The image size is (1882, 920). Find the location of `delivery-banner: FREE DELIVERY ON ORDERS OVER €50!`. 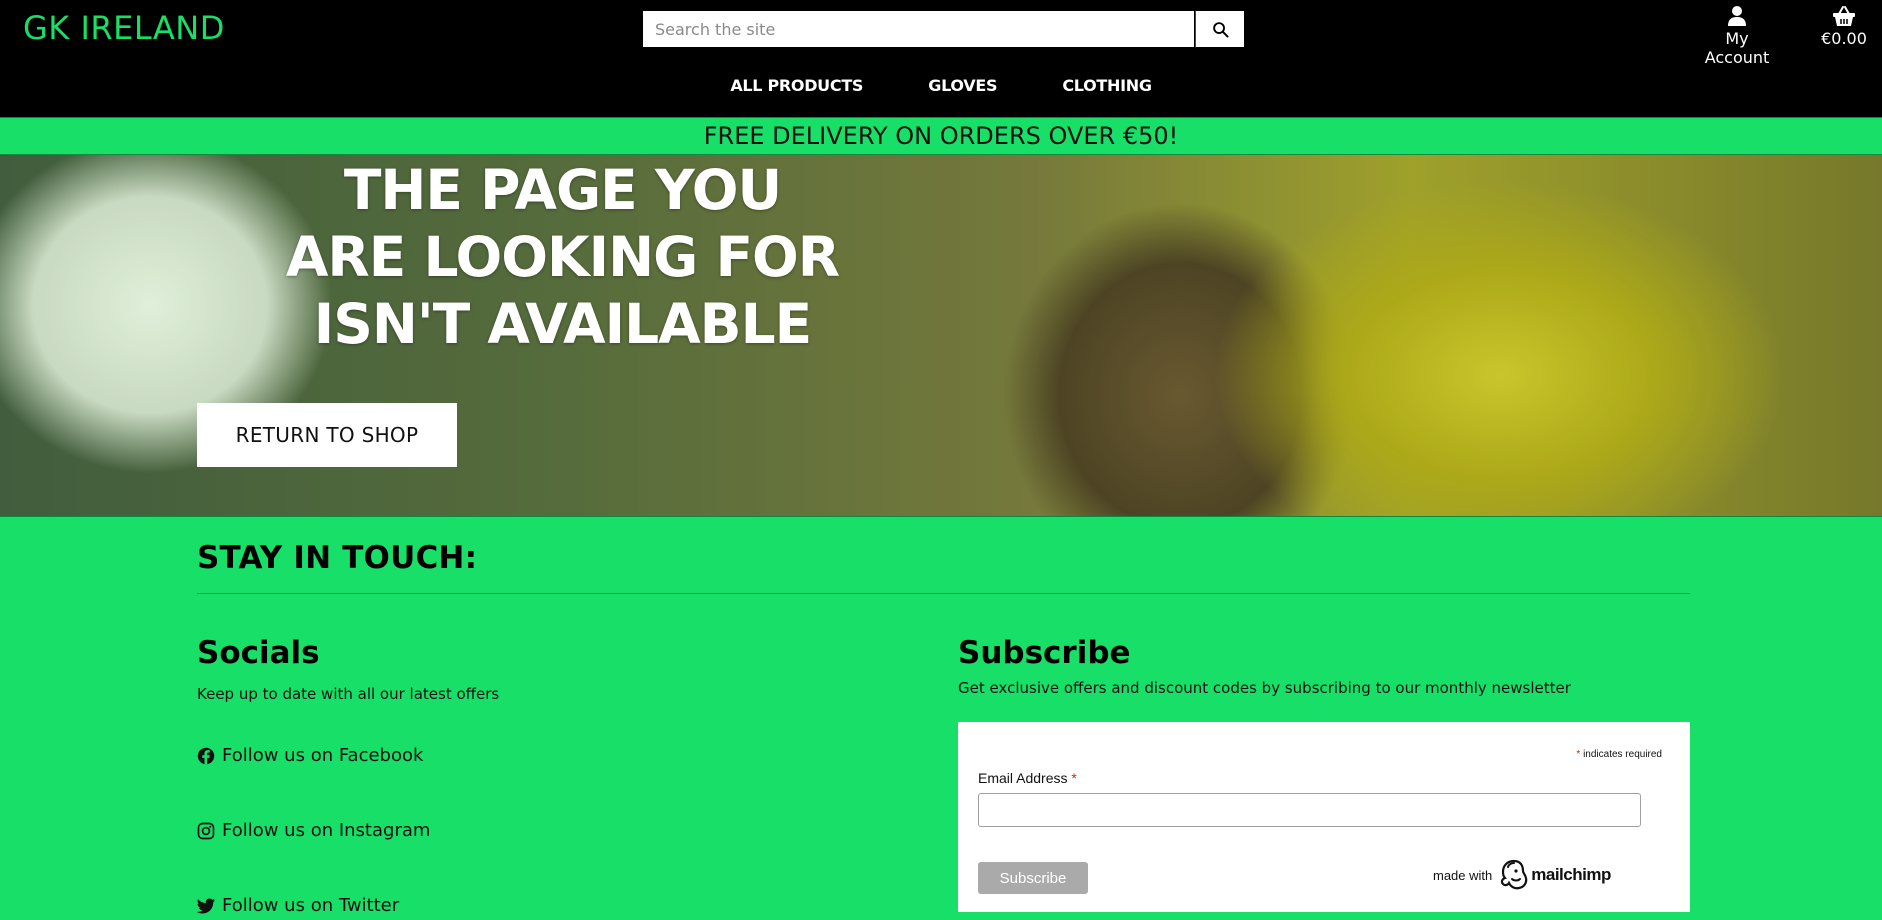

delivery-banner: FREE DELIVERY ON ORDERS OVER €50! is located at coordinates (941, 136).